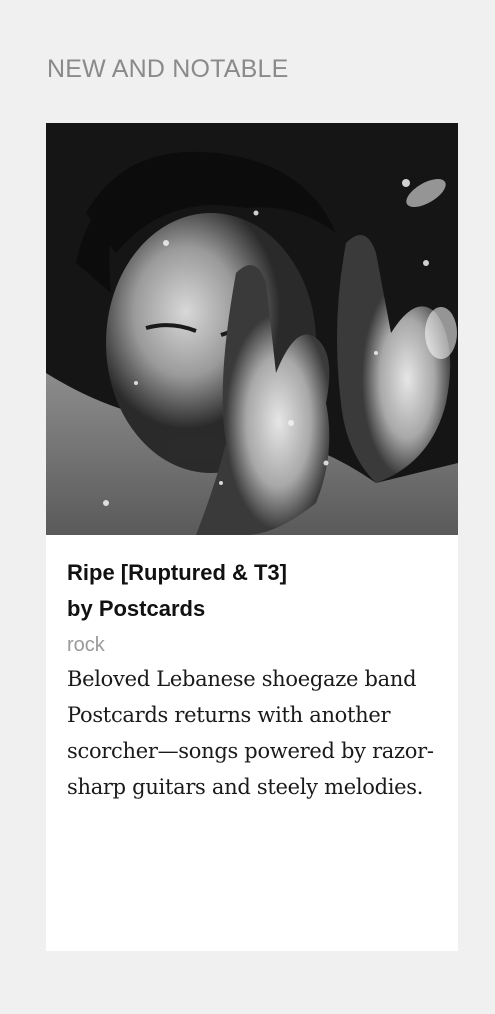 This screenshot has height=1014, width=495. Describe the element at coordinates (80, 608) in the screenshot. I see `by-prefix: by` at that location.